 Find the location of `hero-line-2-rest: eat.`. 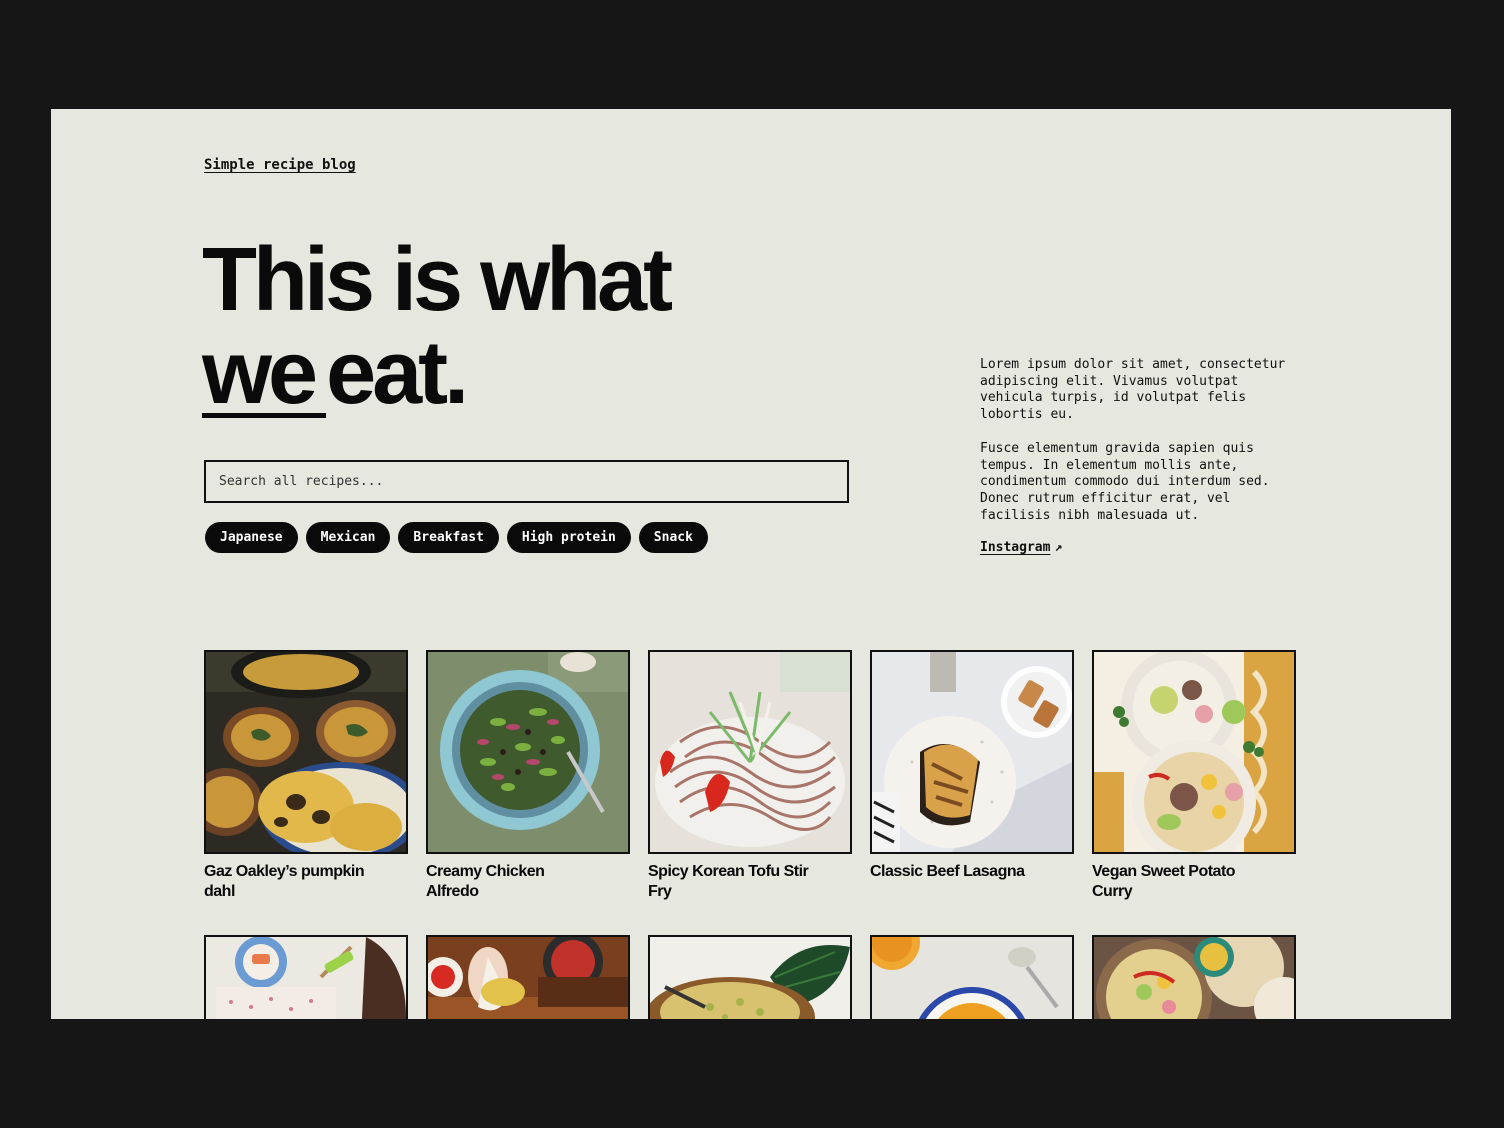

hero-line-2-rest: eat. is located at coordinates (397, 373).